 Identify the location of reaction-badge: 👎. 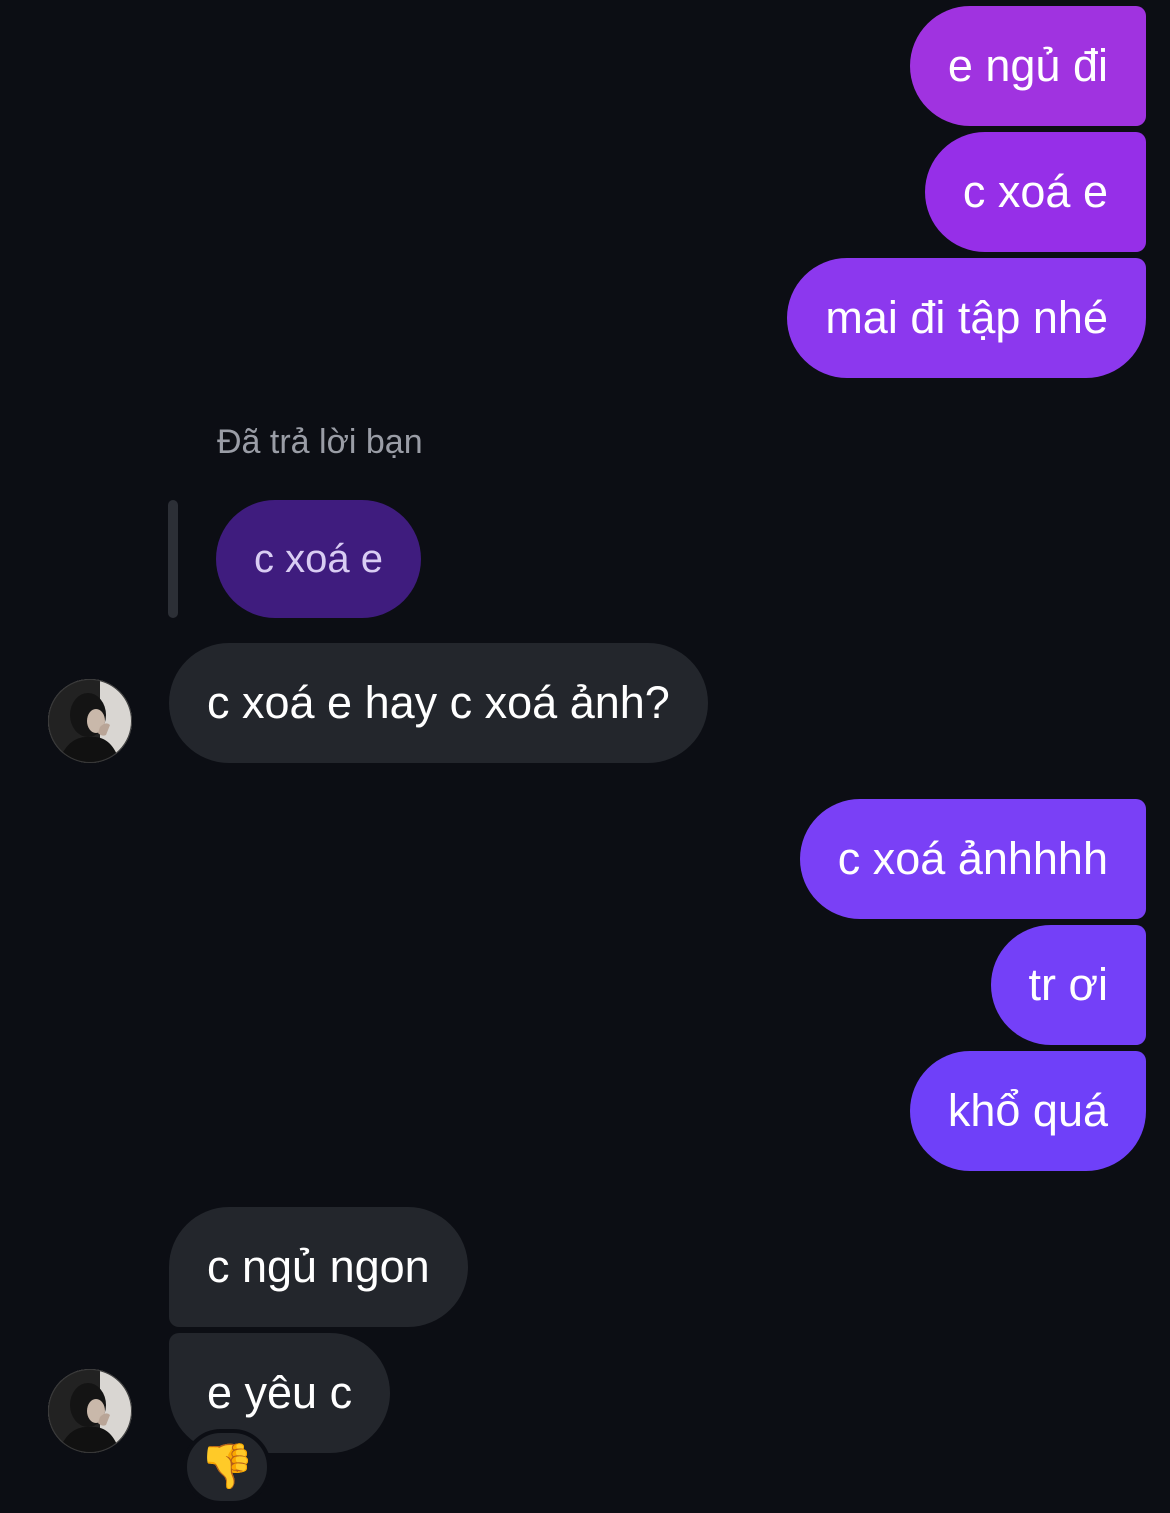
(227, 1467).